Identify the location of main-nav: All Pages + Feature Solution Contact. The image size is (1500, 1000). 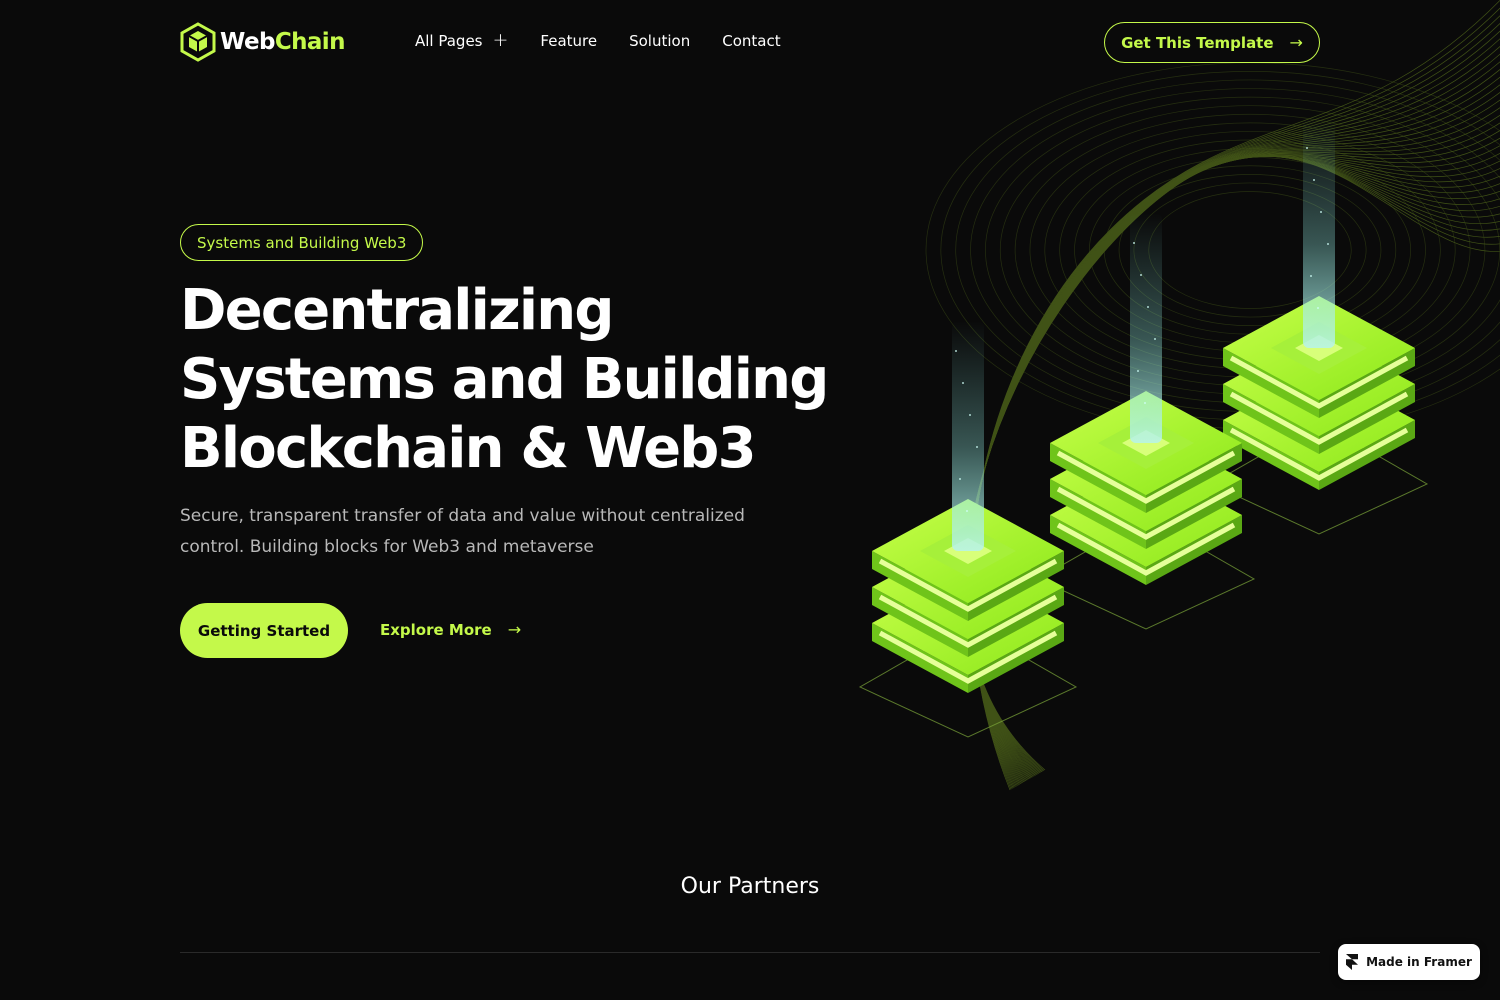
(598, 39).